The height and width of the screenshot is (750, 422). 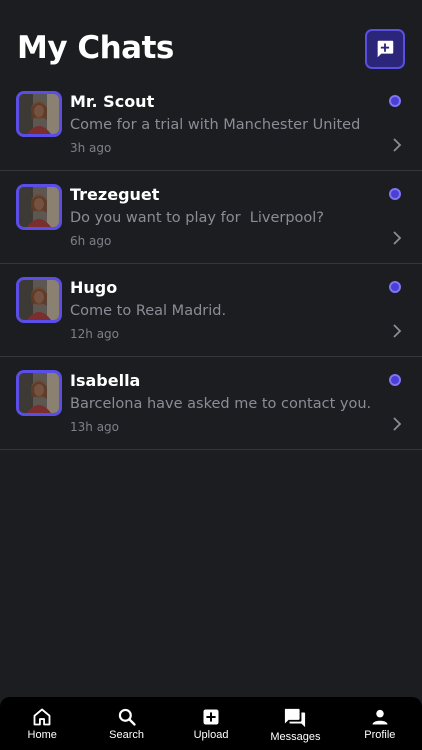 I want to click on nav-item-messages: Messages, so click(x=295, y=723).